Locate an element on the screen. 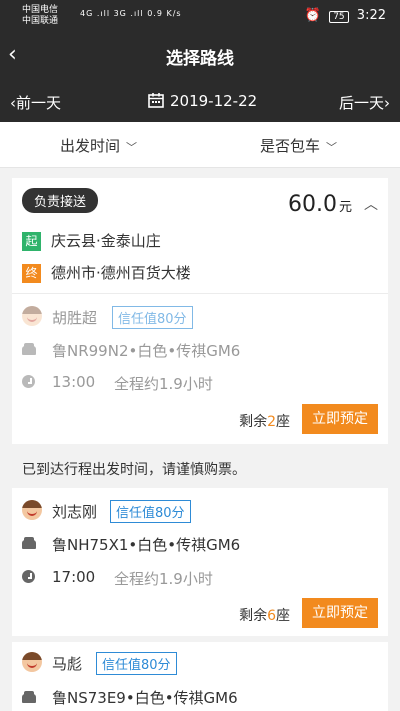 The height and width of the screenshot is (711, 400). pickup-tag: 负责接送 is located at coordinates (60, 200).